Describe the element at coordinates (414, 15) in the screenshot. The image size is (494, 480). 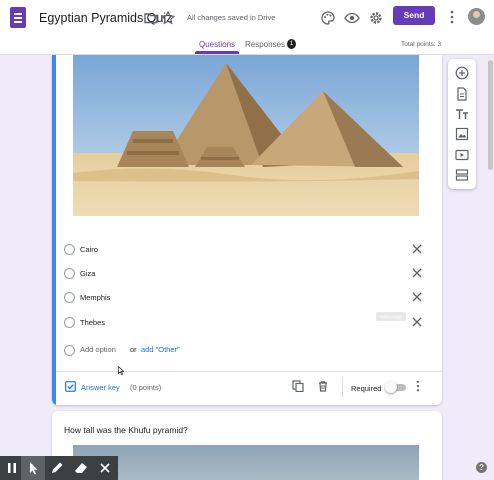
I see `send-button: Send` at that location.